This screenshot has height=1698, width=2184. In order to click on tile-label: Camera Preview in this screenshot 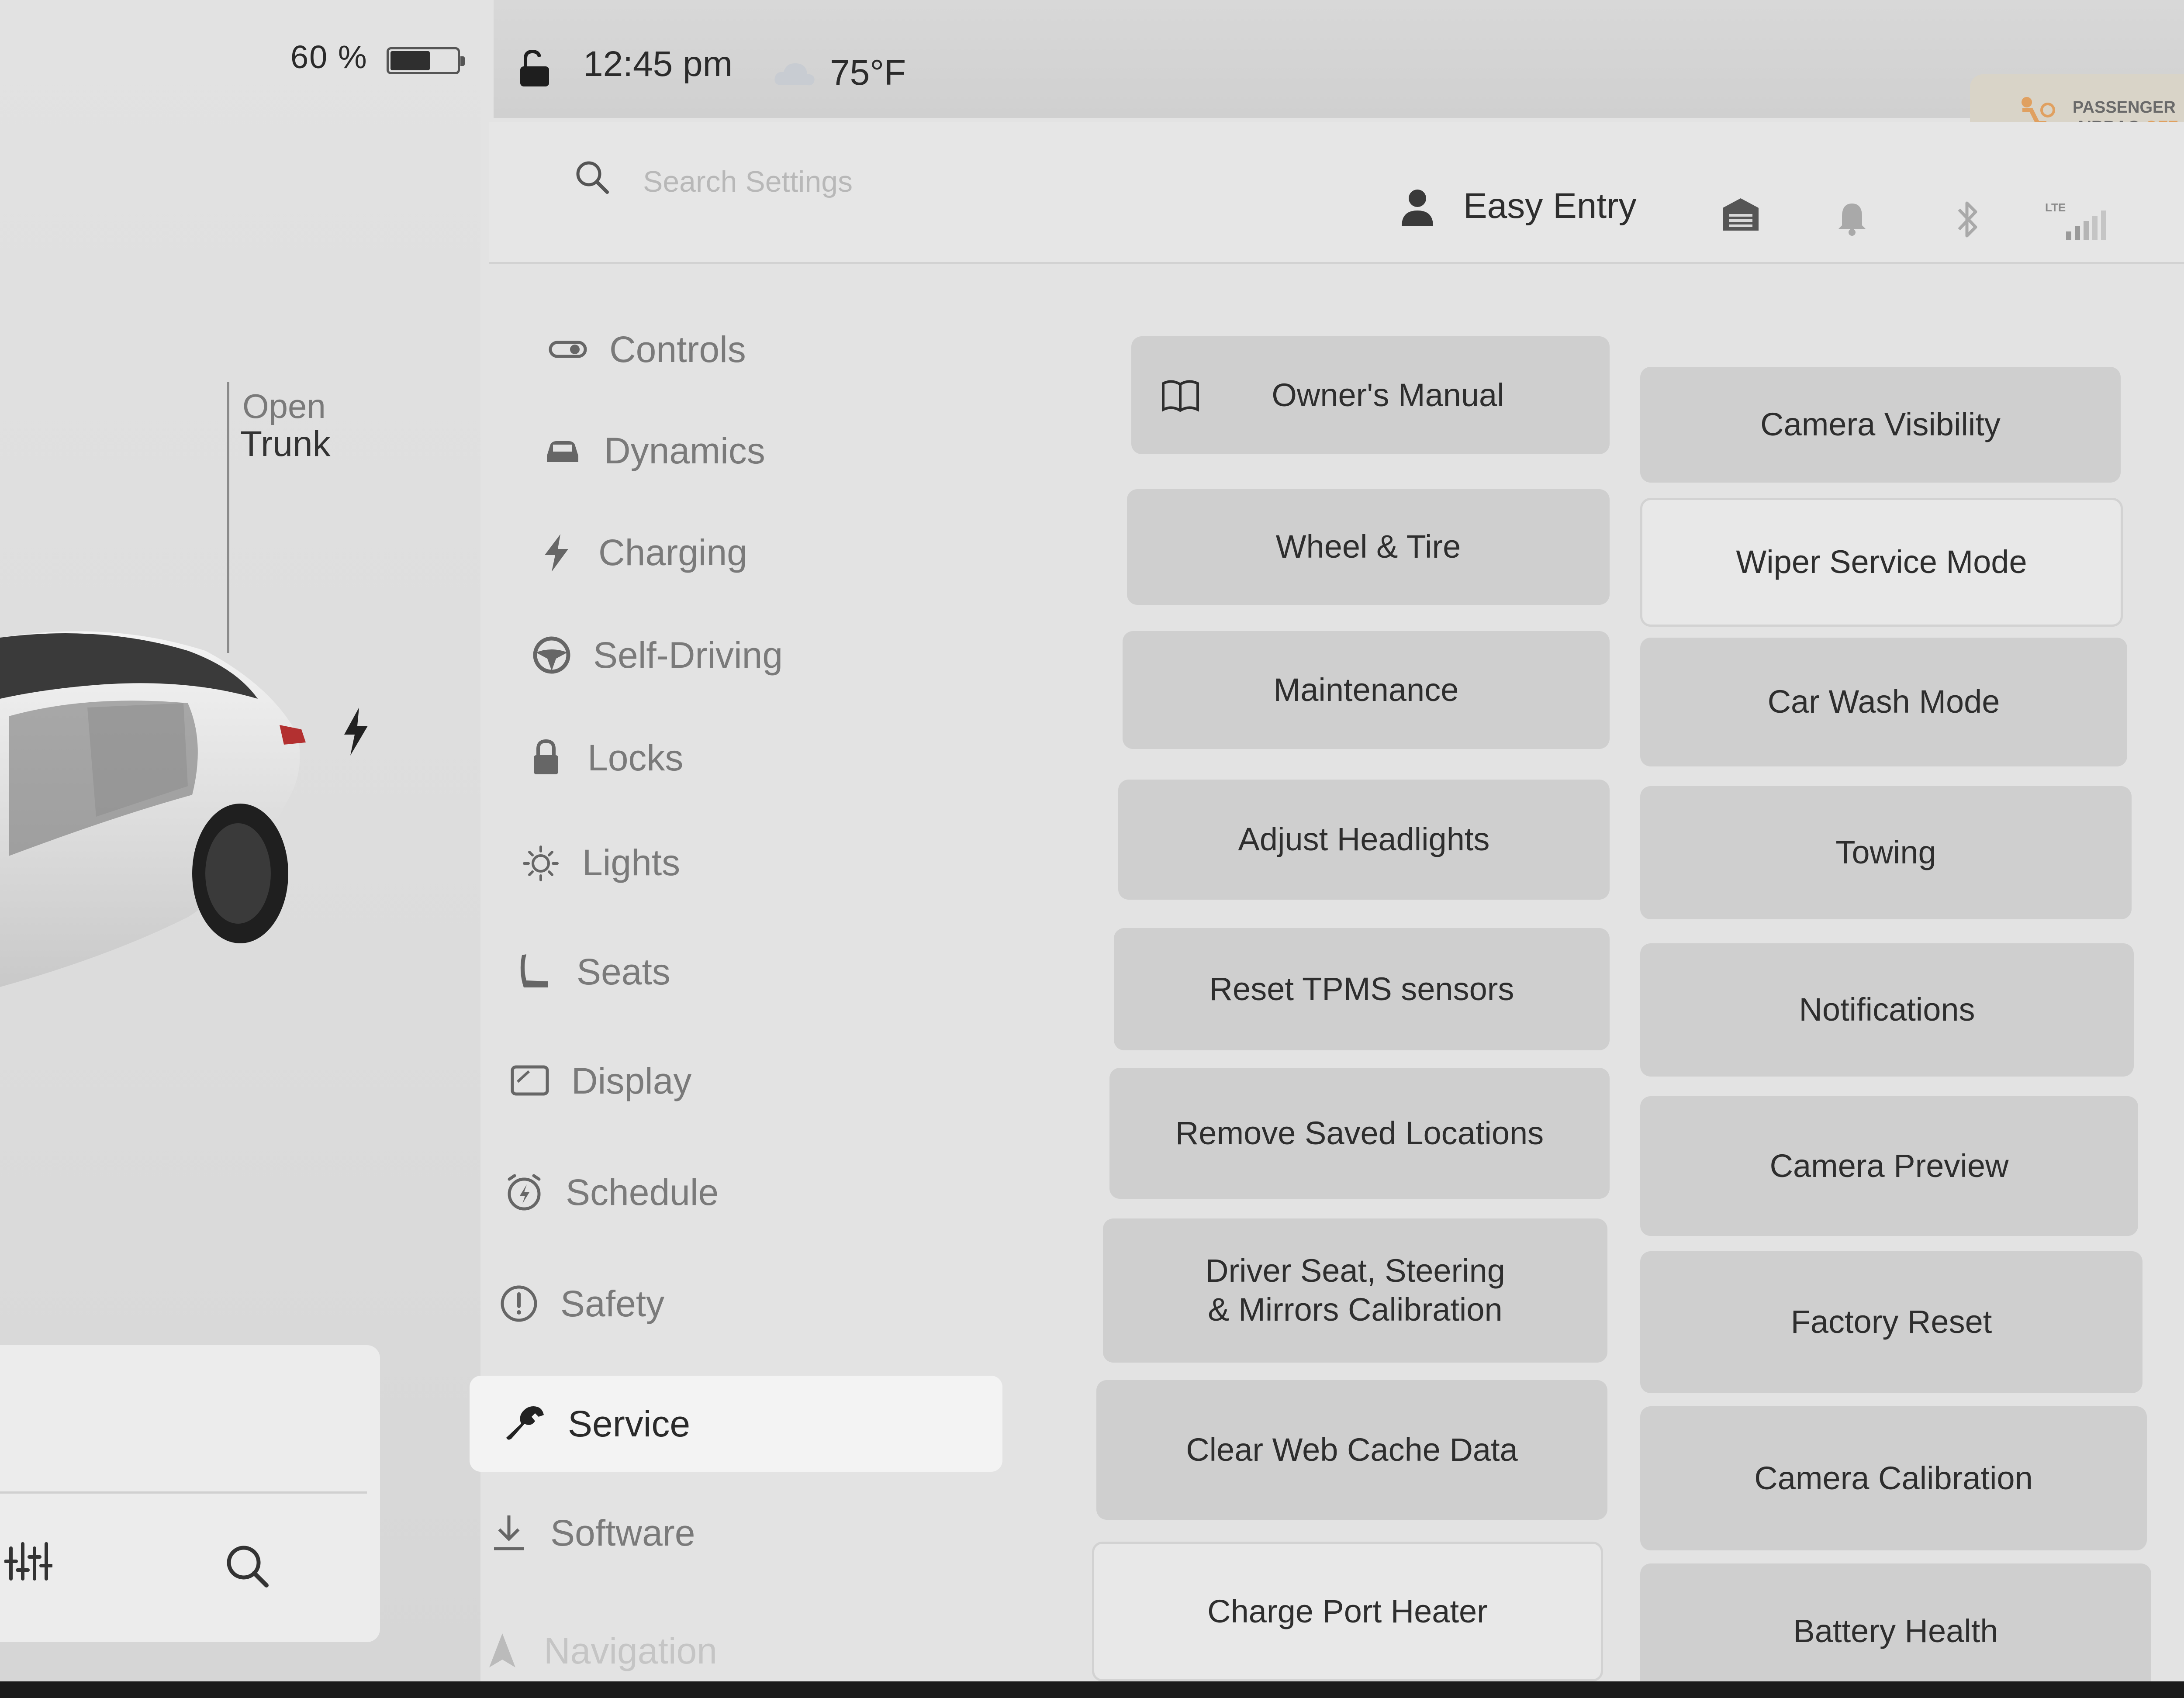, I will do `click(1889, 1165)`.